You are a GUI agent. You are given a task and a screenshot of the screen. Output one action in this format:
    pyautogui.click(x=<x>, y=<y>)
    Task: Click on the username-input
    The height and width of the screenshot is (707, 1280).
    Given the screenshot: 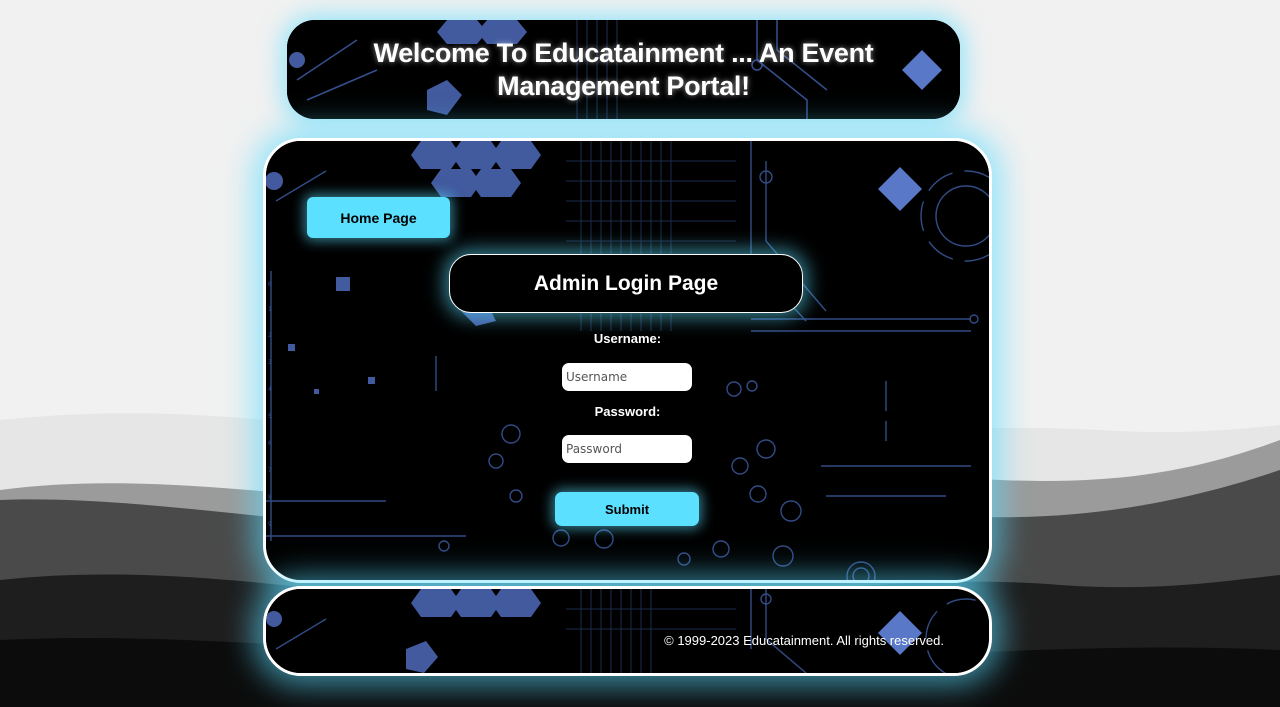 What is the action you would take?
    pyautogui.click(x=627, y=377)
    